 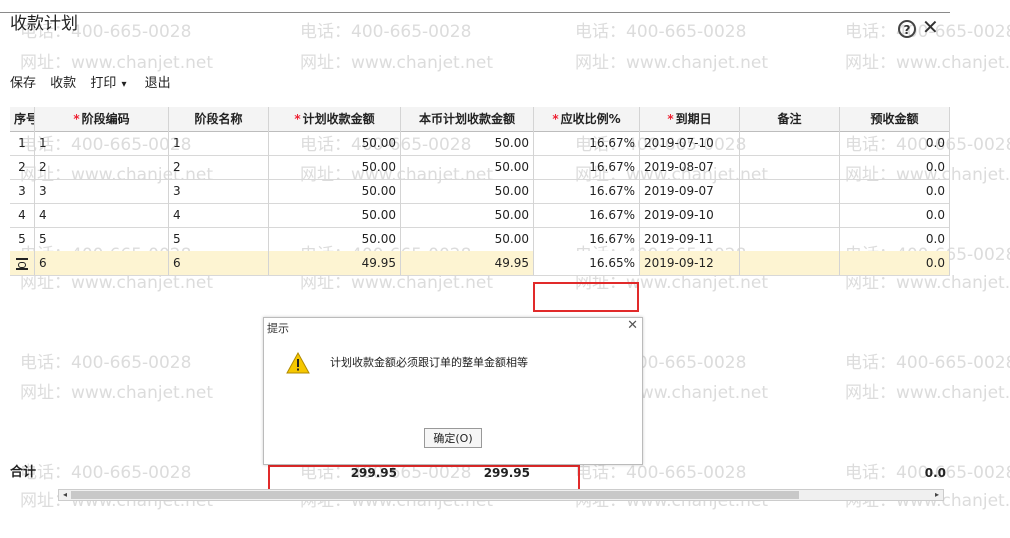 What do you see at coordinates (690, 263) in the screenshot?
I see `cell-due-date: 2019-09-12` at bounding box center [690, 263].